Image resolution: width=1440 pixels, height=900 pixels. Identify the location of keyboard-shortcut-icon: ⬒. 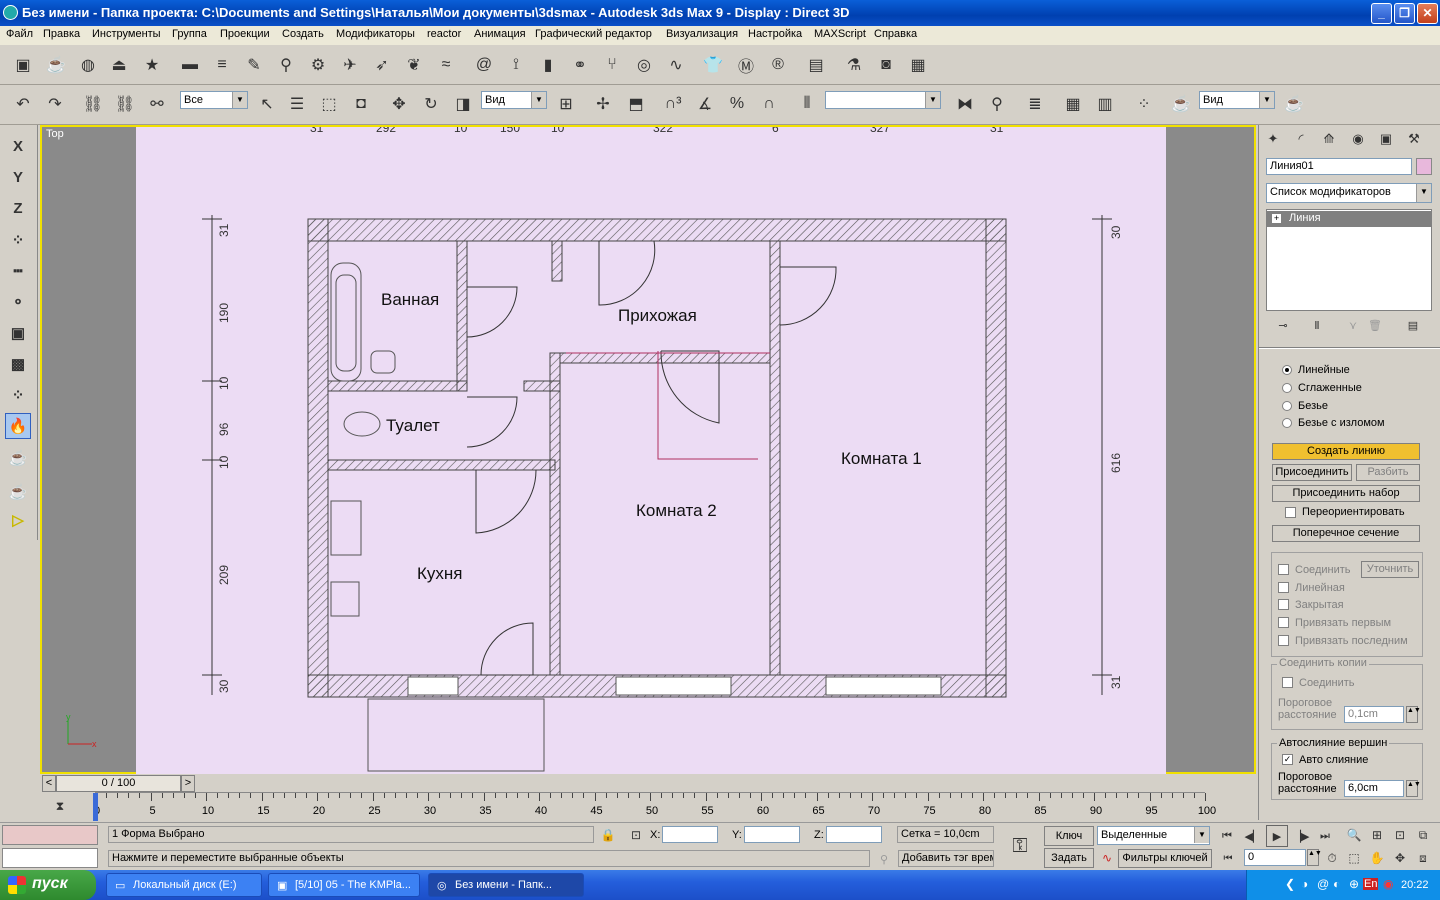
(636, 104).